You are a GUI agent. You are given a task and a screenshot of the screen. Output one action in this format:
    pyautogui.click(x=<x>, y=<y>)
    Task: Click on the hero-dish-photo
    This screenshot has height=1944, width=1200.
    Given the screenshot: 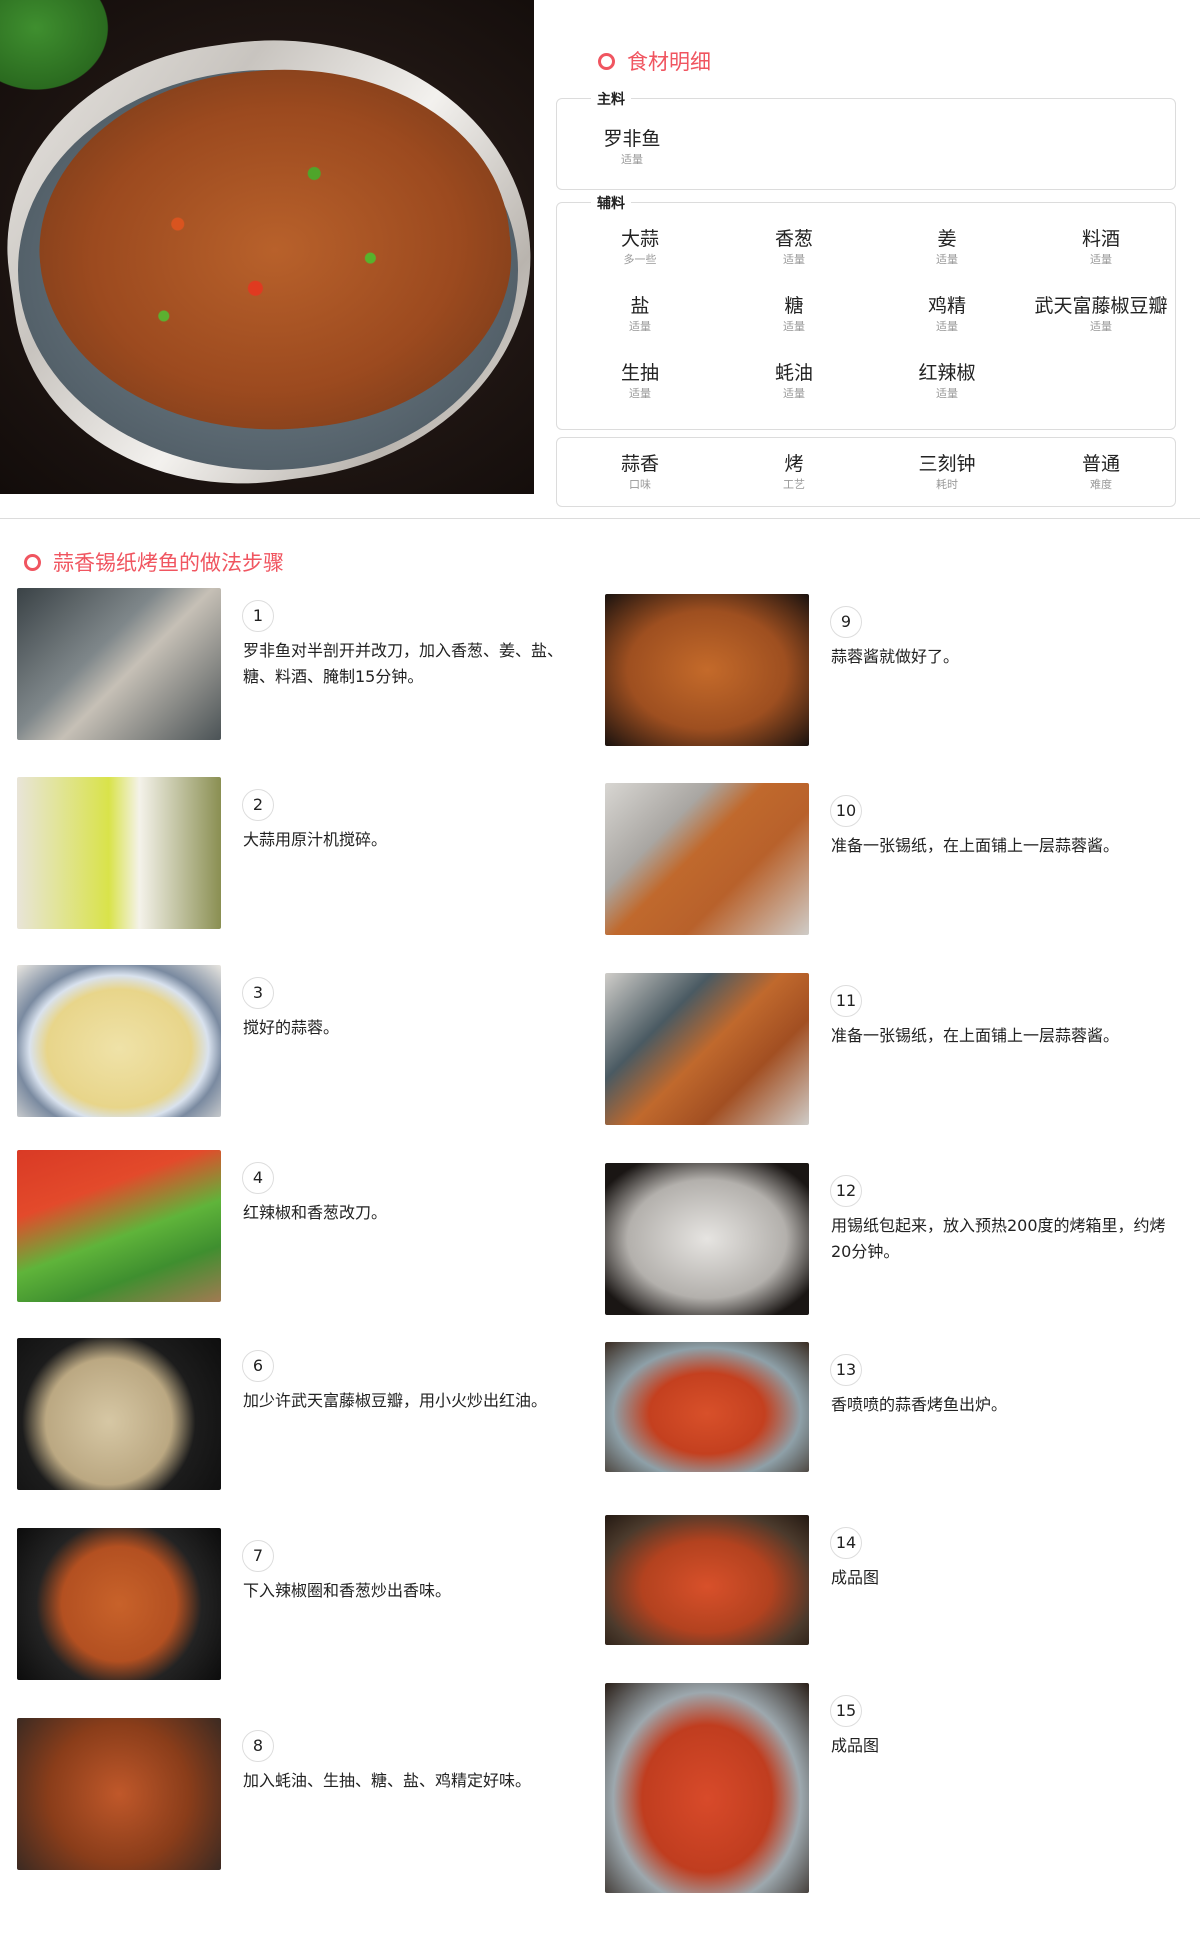 What is the action you would take?
    pyautogui.click(x=267, y=247)
    